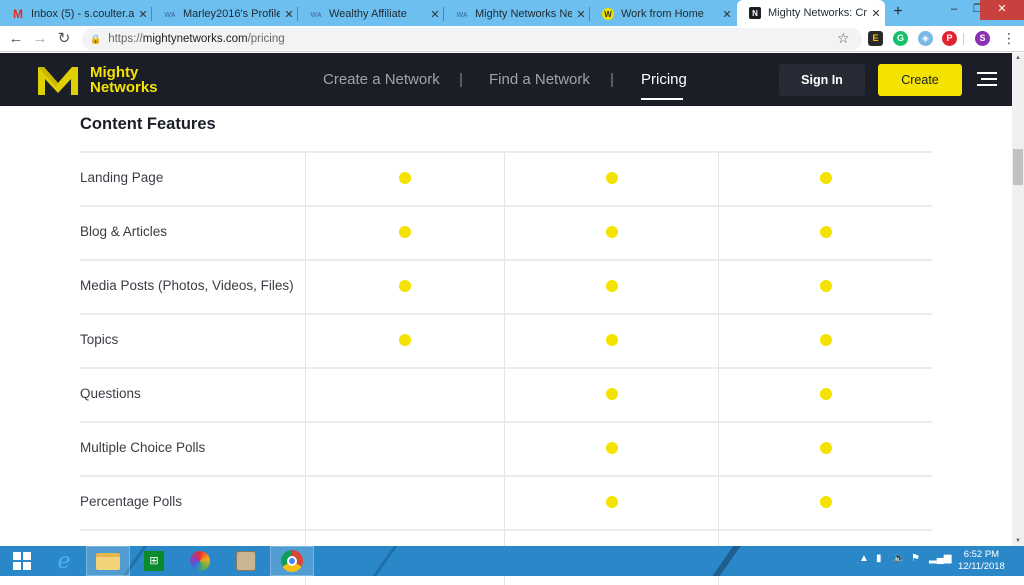 This screenshot has width=1024, height=585. I want to click on feature-label: Multiple Choice Polls, so click(143, 447).